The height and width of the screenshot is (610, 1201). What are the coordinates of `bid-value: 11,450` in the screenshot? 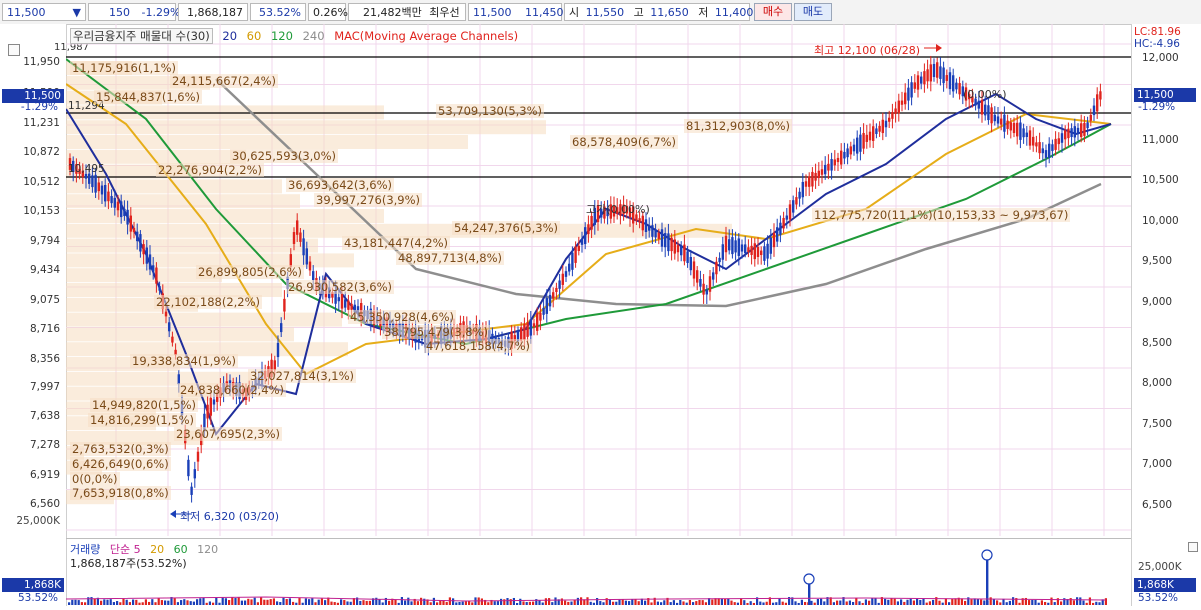 It's located at (544, 12).